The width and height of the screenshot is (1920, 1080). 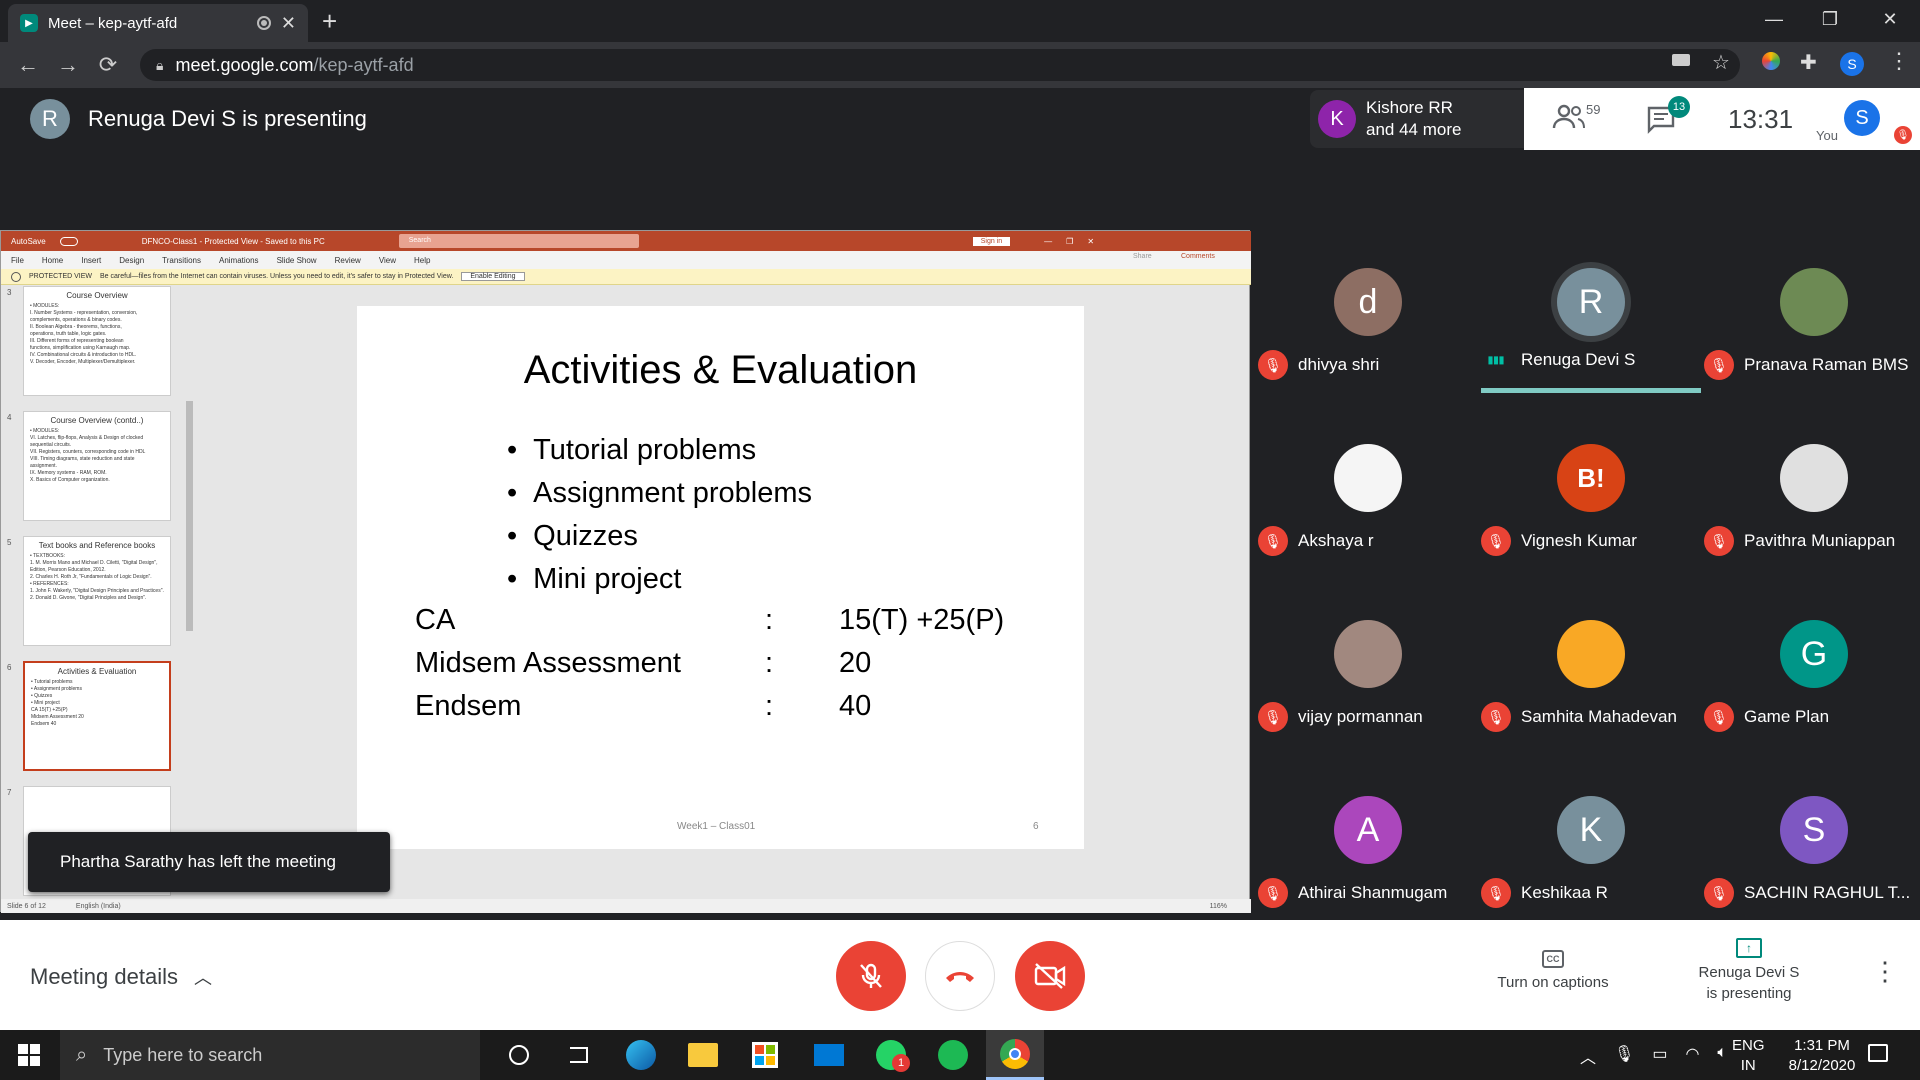 I want to click on thumb-line: • TEXTBOOKS:, so click(x=47, y=556).